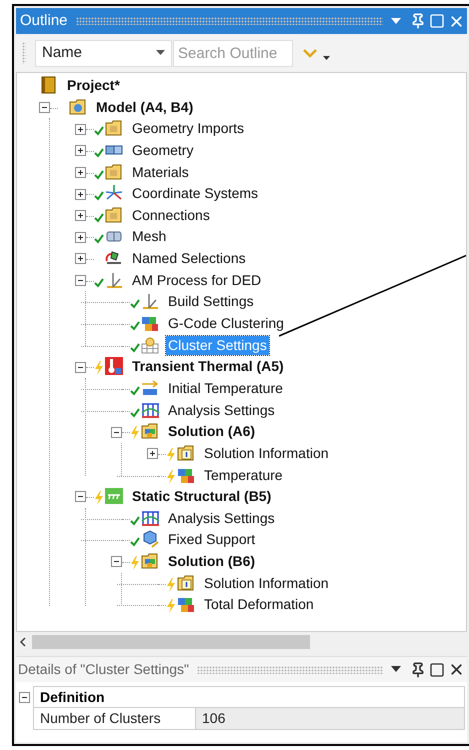 The image size is (469, 750). Describe the element at coordinates (104, 669) in the screenshot. I see `details-title: Details of "Cluster Settings"` at that location.